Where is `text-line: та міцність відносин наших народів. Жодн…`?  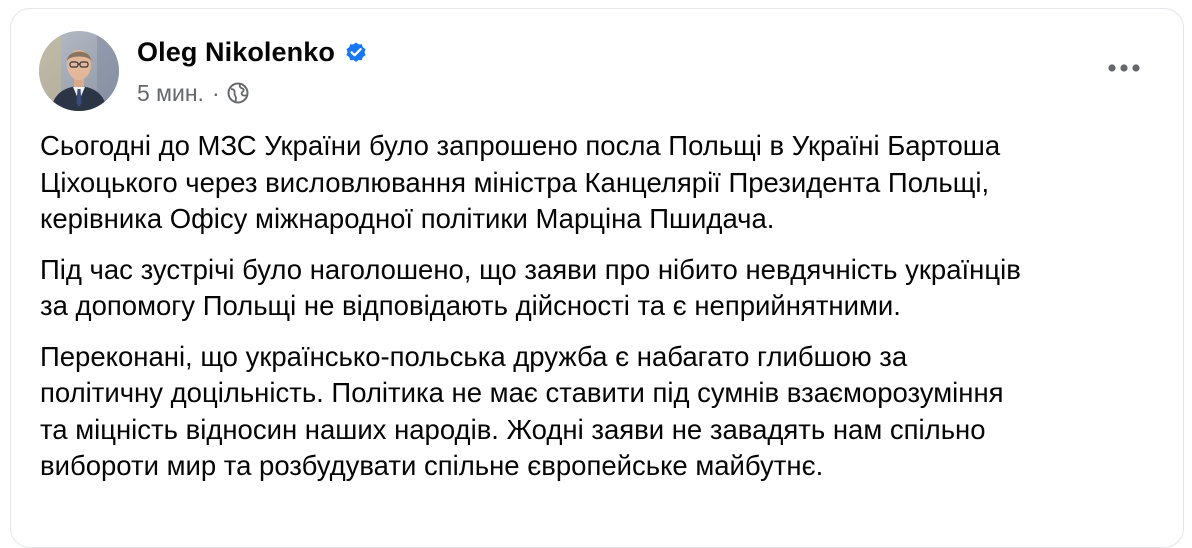
text-line: та міцність відносин наших народів. Жодн… is located at coordinates (513, 429).